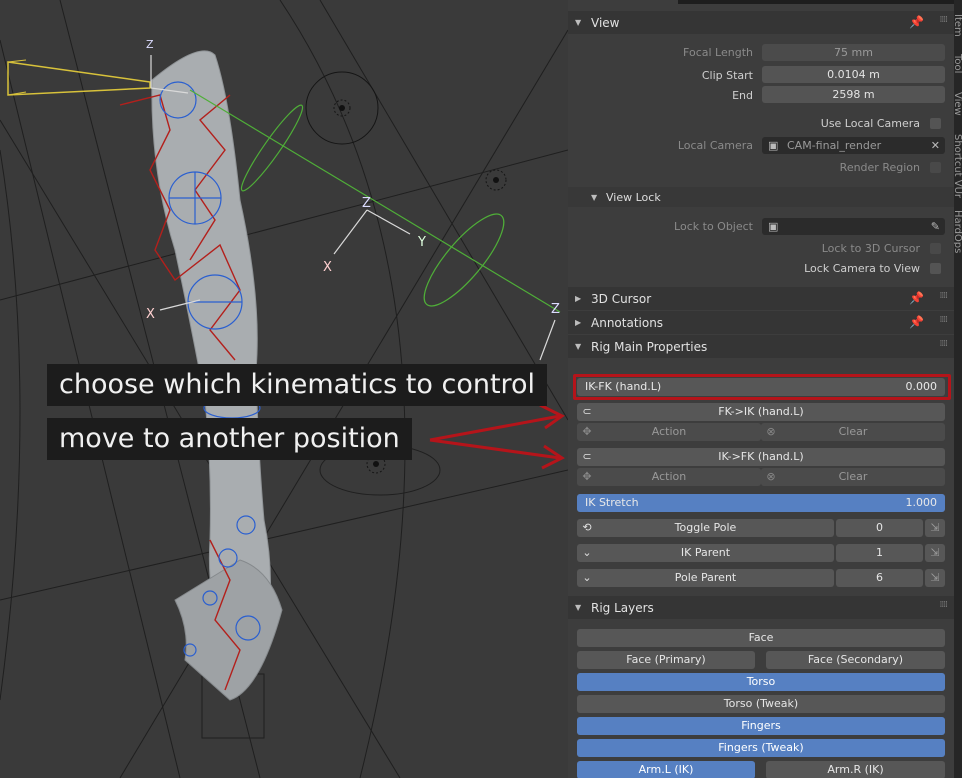 This screenshot has width=962, height=778. Describe the element at coordinates (921, 502) in the screenshot. I see `ik-stretch-value: 1.000` at that location.